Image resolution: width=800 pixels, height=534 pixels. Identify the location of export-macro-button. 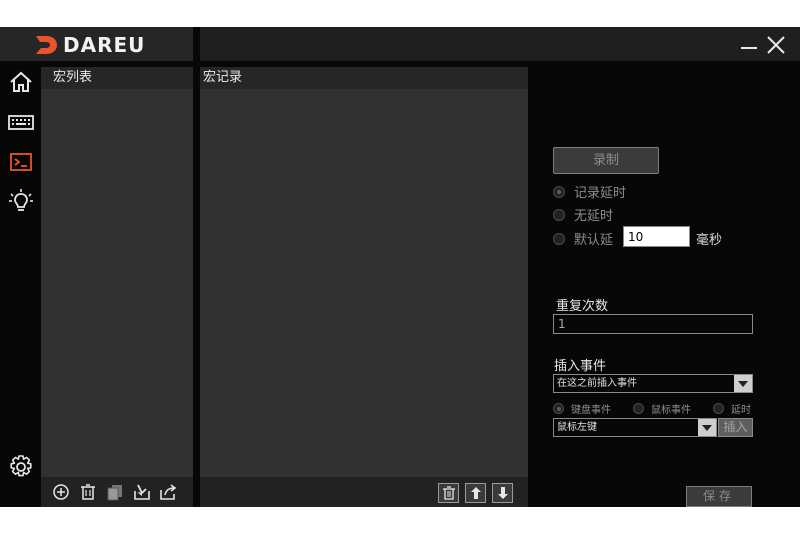
(168, 492).